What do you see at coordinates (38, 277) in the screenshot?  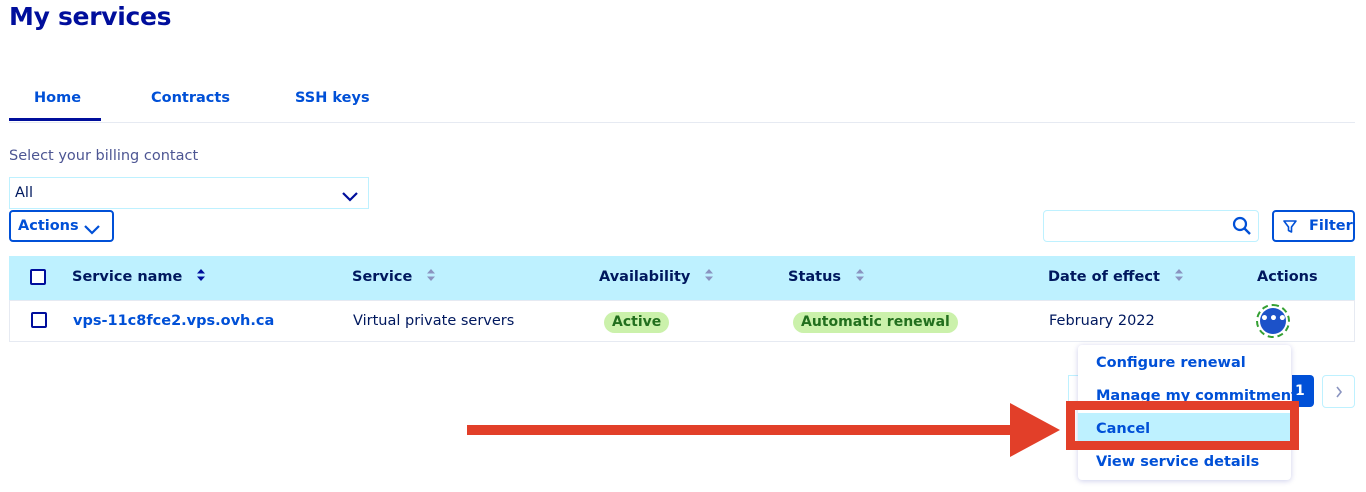 I see `select-all-checkbox` at bounding box center [38, 277].